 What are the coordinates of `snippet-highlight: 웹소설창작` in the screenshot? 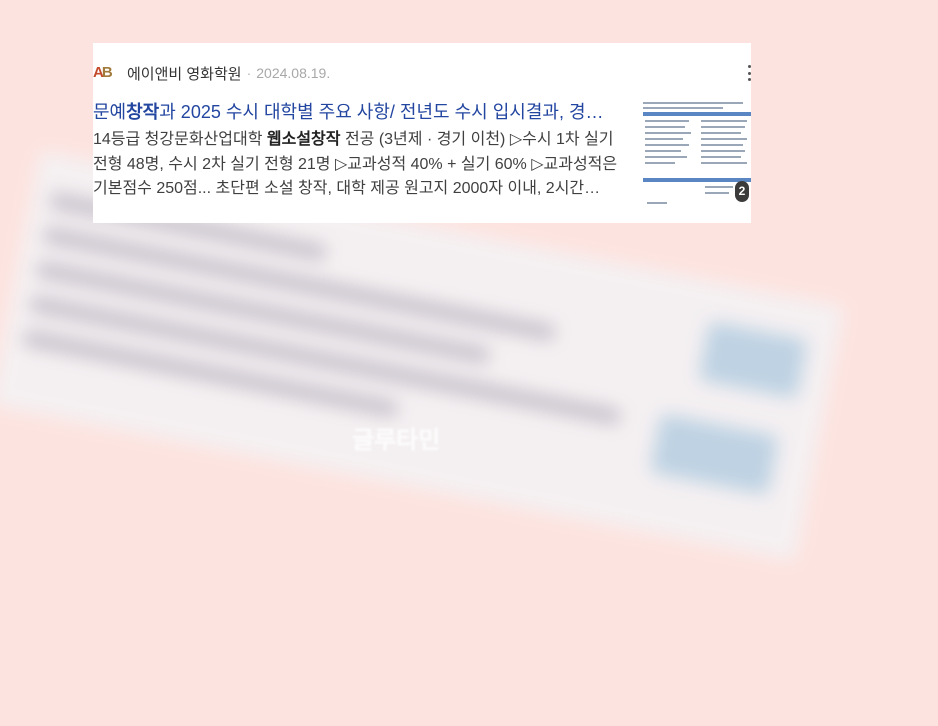 It's located at (303, 139).